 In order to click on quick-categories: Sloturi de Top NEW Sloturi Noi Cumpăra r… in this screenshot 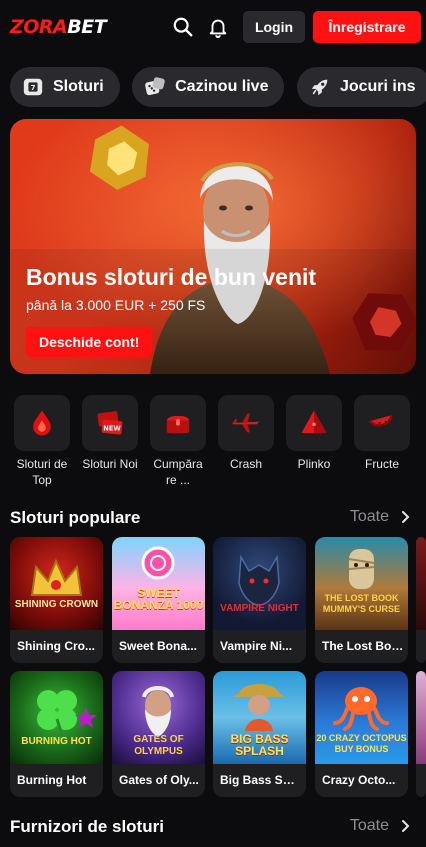, I will do `click(218, 442)`.